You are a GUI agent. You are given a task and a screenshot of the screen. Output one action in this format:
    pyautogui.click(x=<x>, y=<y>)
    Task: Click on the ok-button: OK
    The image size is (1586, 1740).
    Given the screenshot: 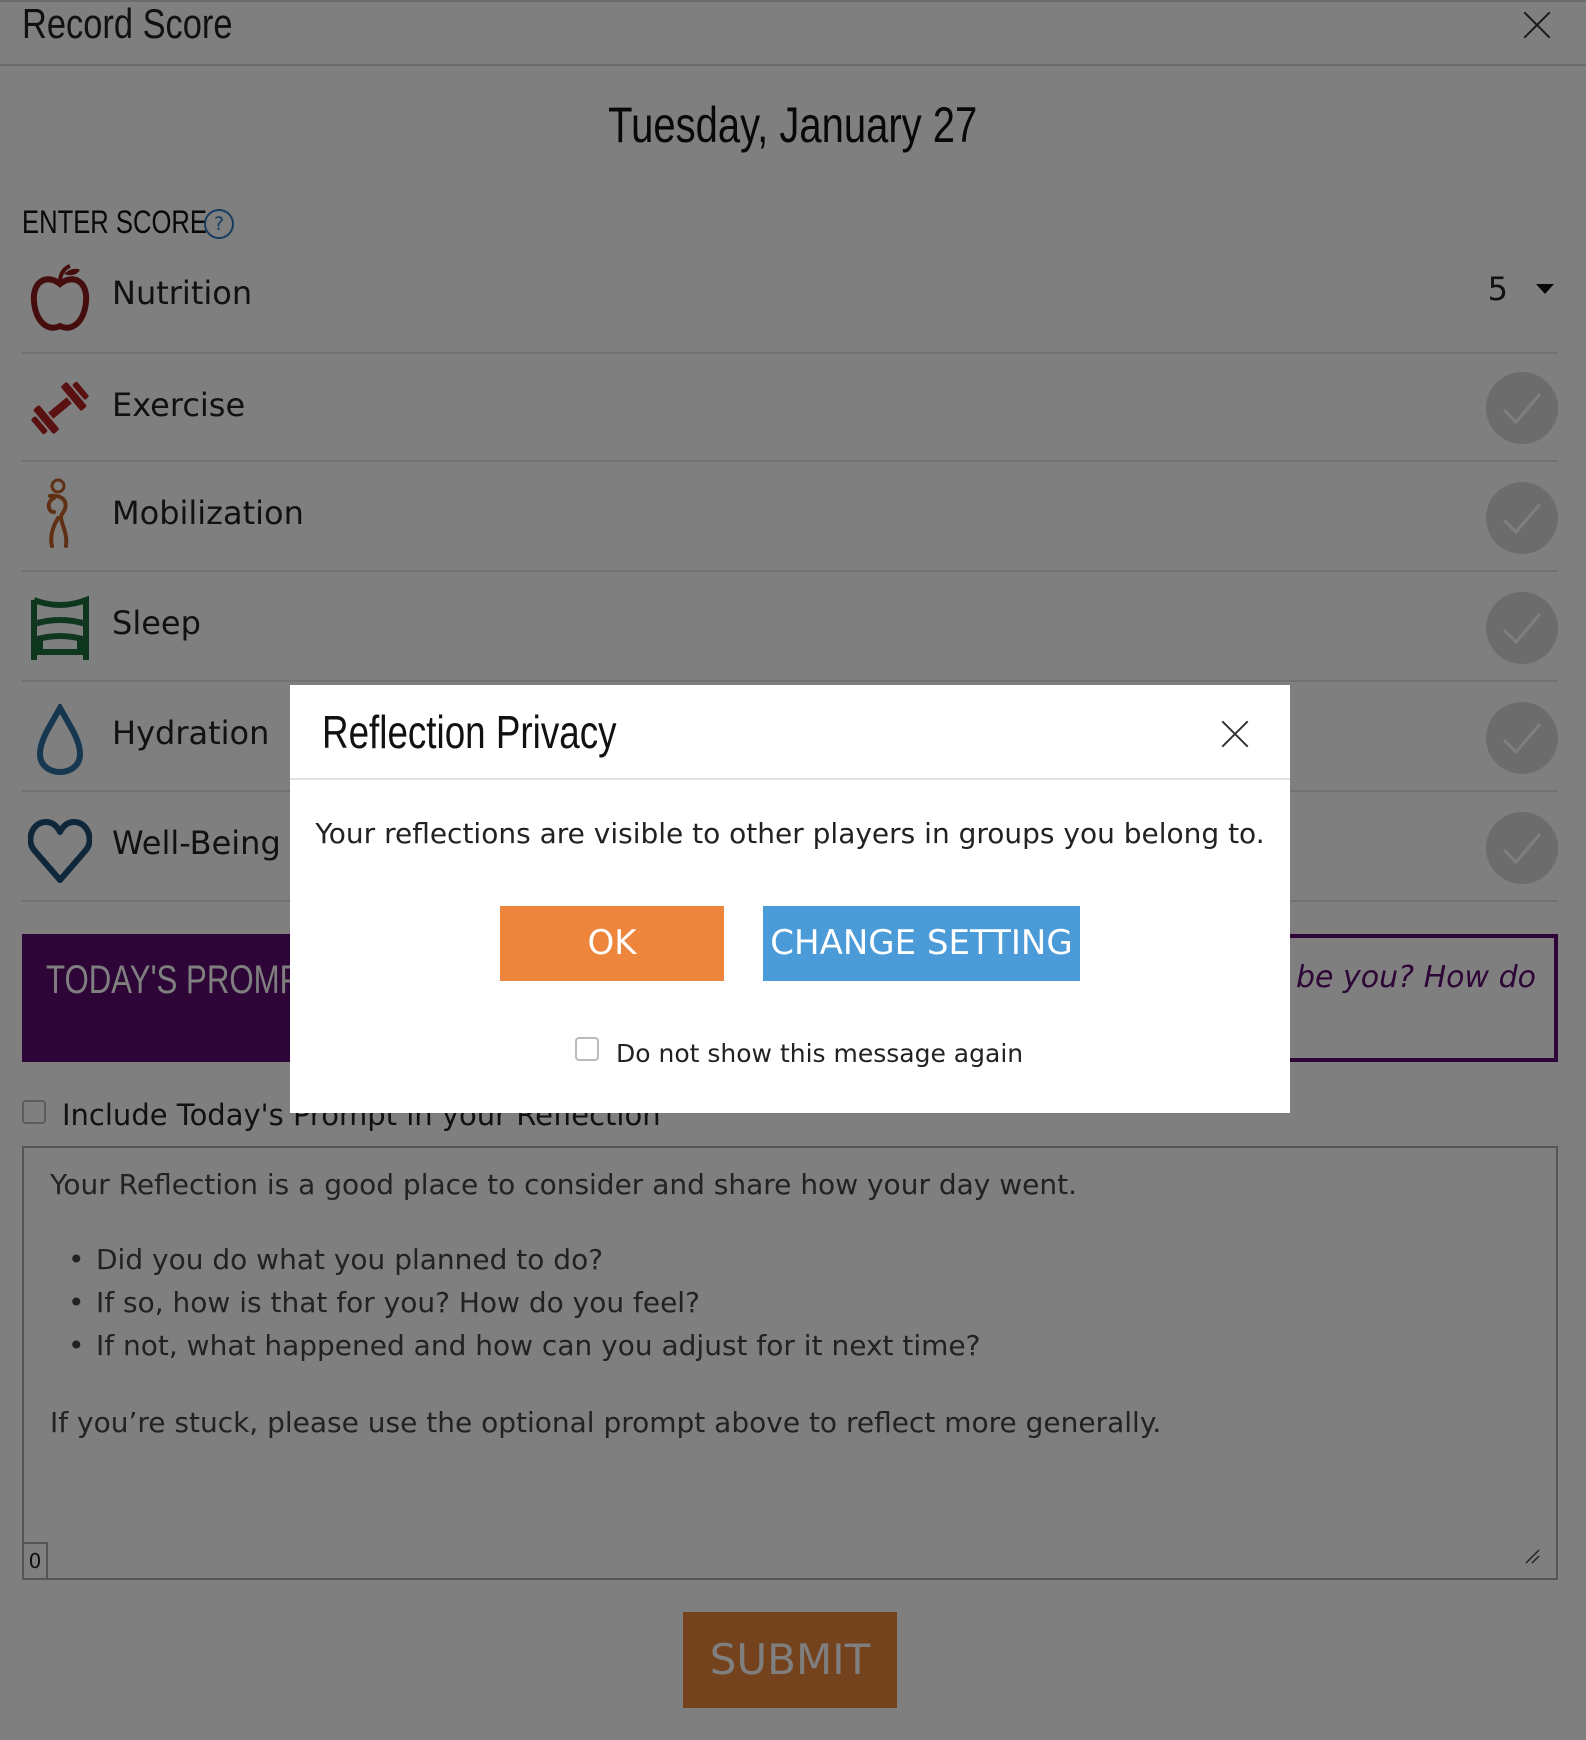 What is the action you would take?
    pyautogui.click(x=612, y=943)
    